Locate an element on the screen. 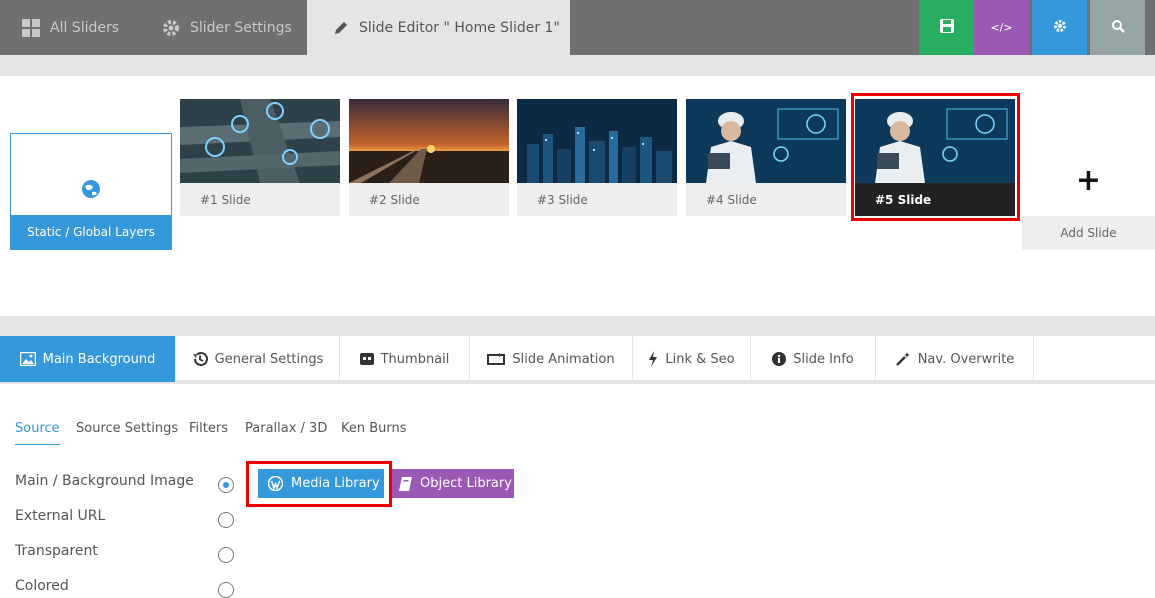 Image resolution: width=1155 pixels, height=598 pixels. object-library-label: Object Library is located at coordinates (466, 483).